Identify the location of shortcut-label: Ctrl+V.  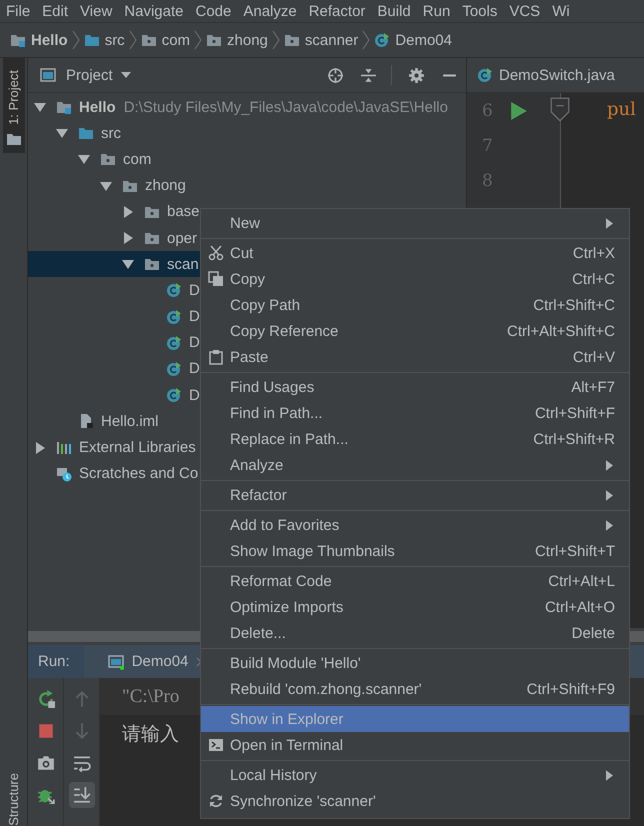
(593, 357).